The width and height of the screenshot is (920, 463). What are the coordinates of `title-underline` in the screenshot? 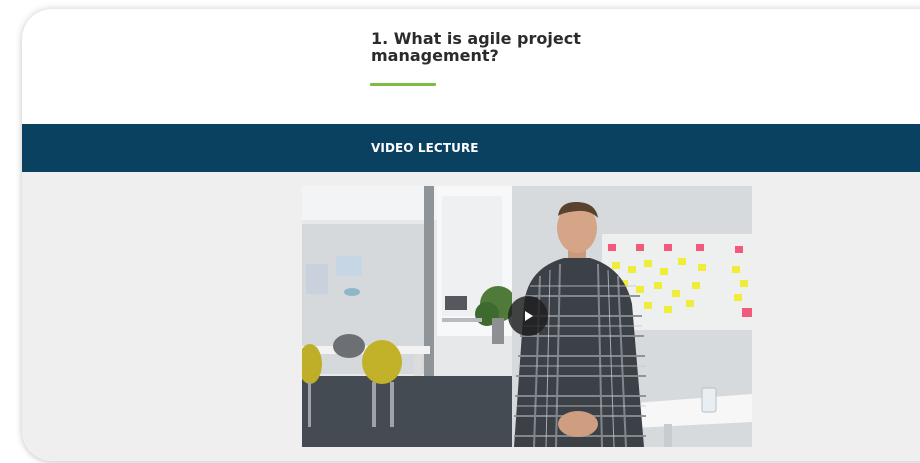 It's located at (403, 84).